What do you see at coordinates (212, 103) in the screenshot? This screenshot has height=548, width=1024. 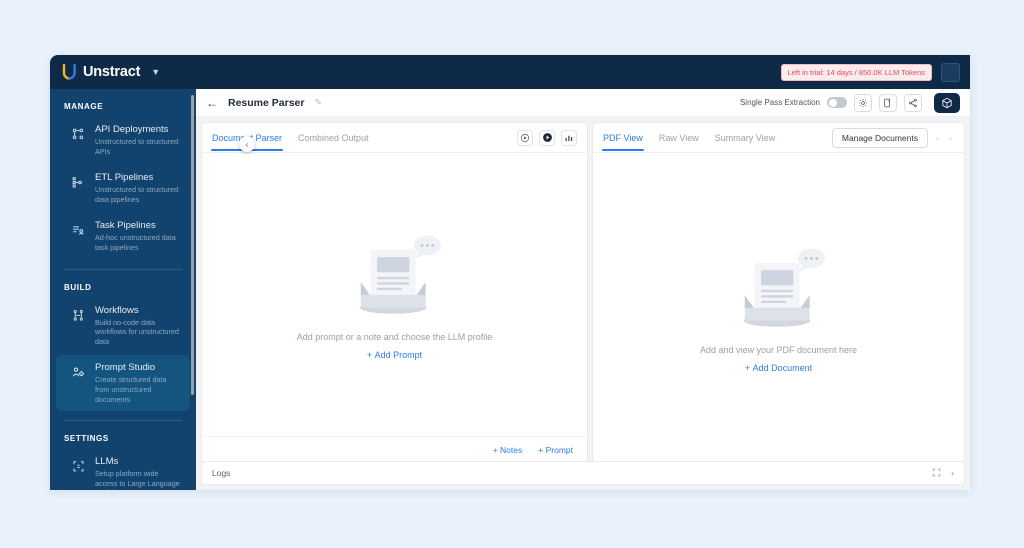 I see `back-arrow-icon: ←` at bounding box center [212, 103].